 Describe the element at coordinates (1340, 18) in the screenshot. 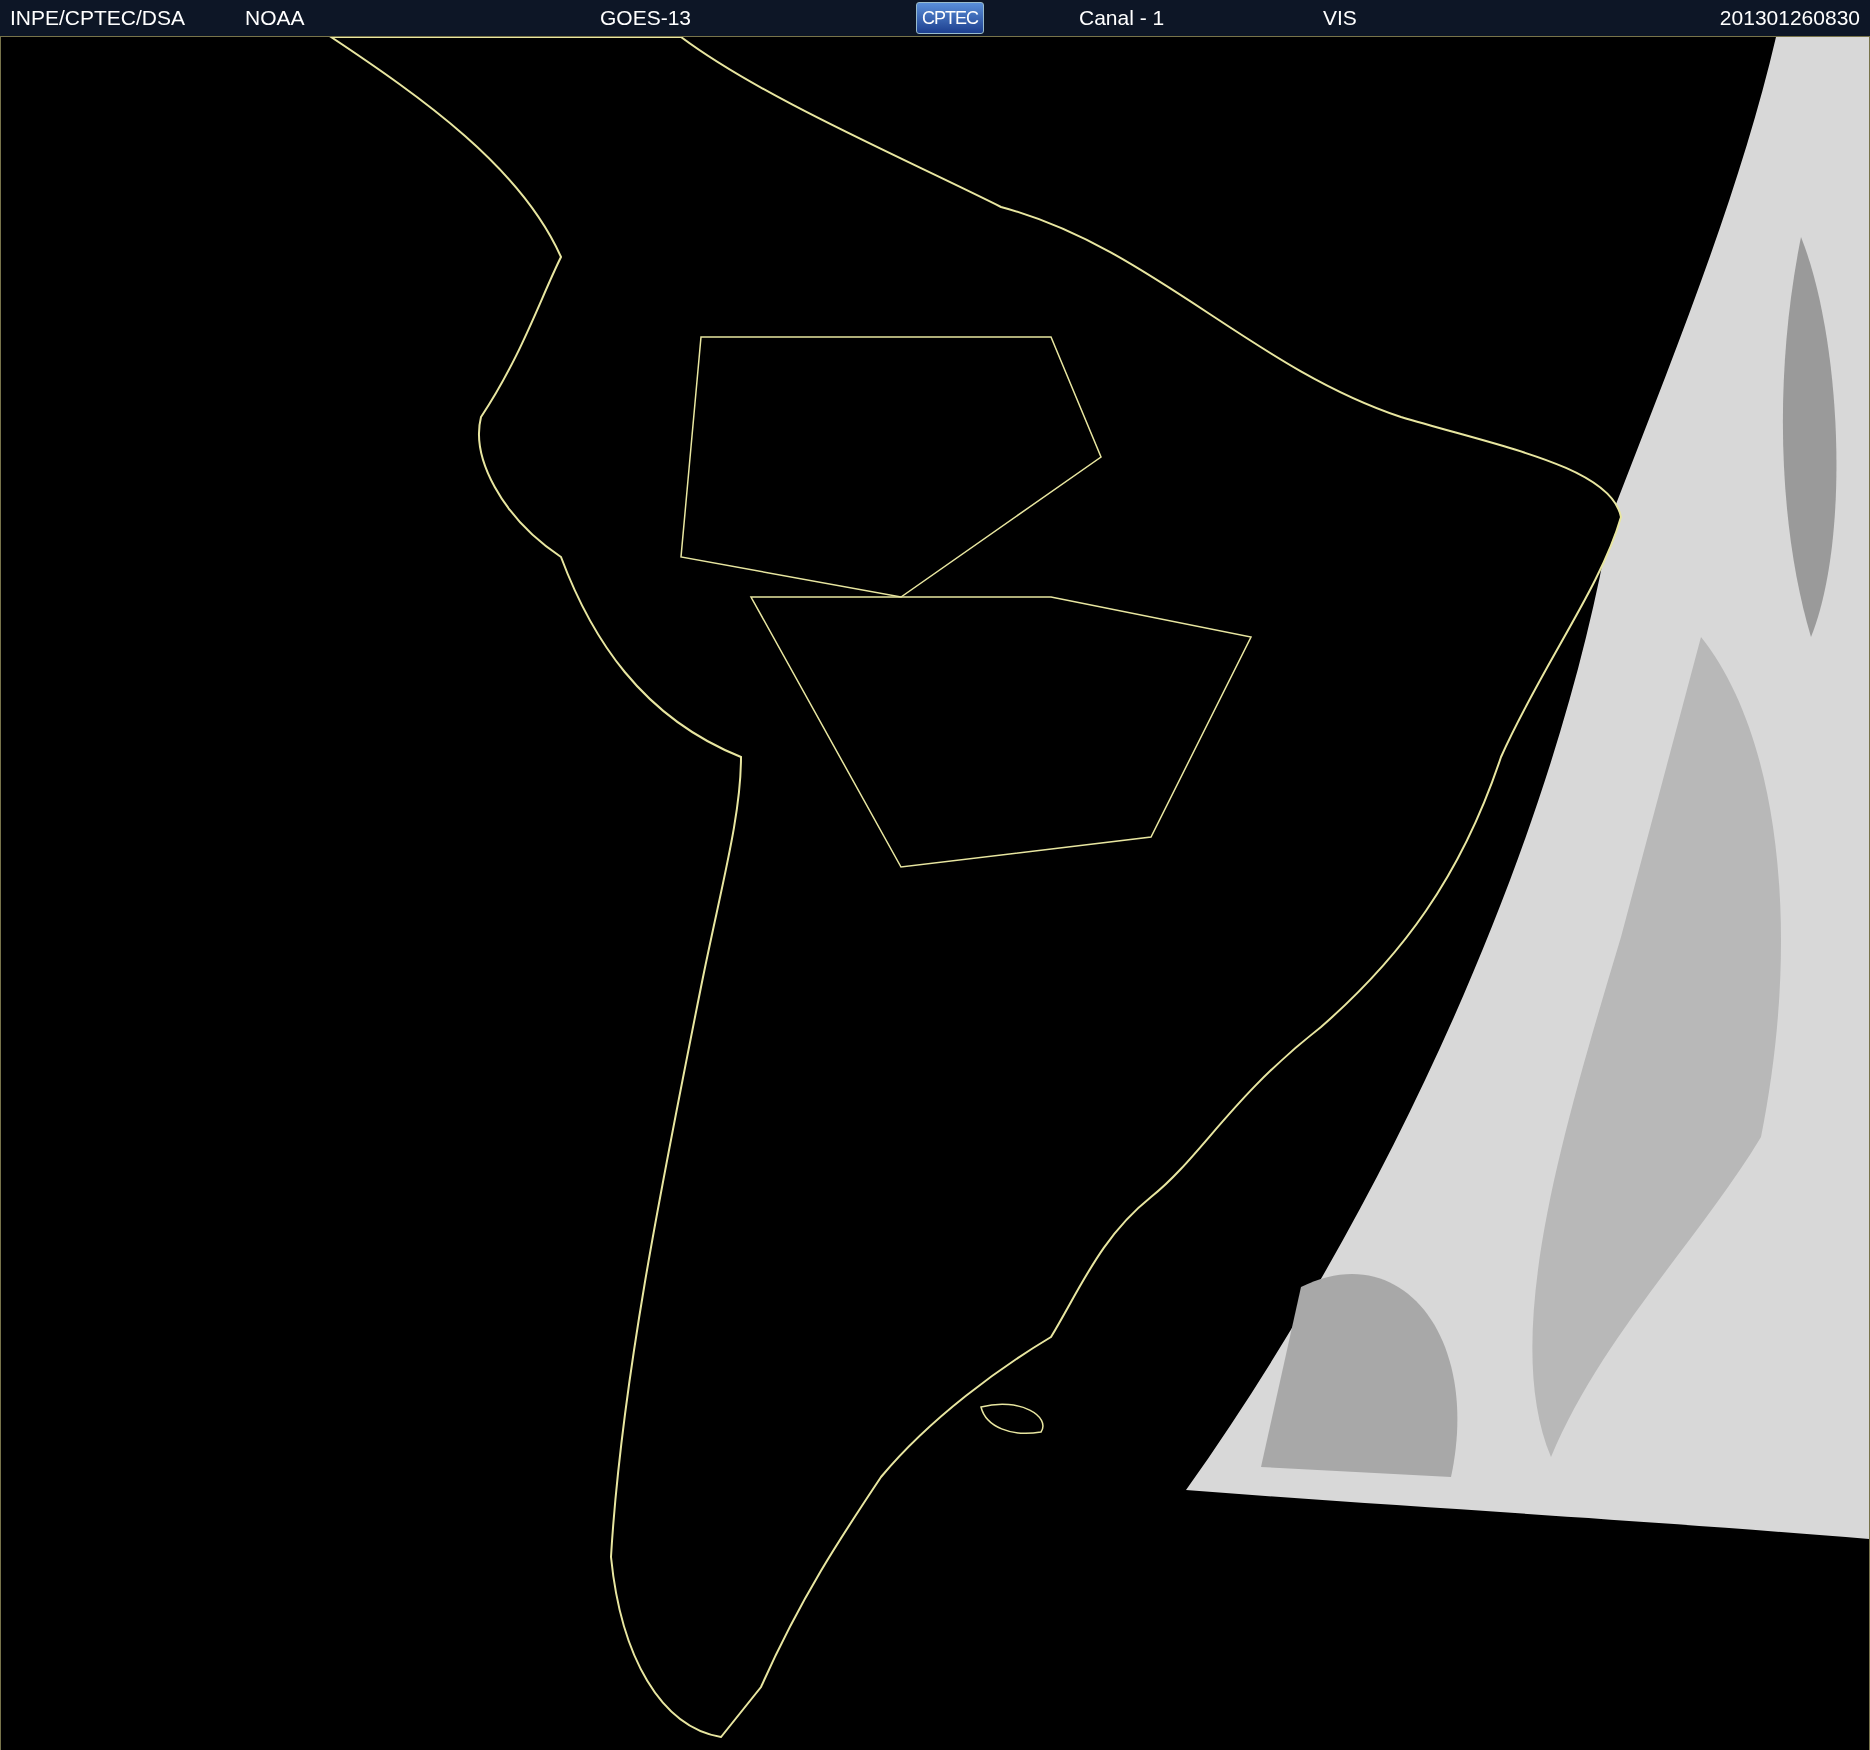

I see `band-label: VIS` at that location.